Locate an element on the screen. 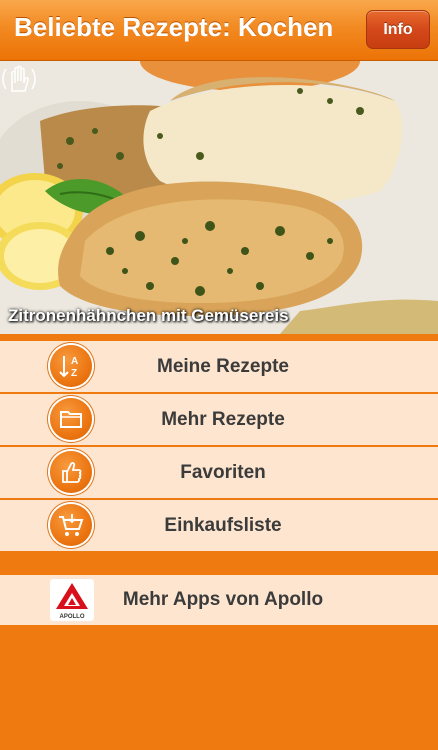 The width and height of the screenshot is (438, 750). svg-text: APOLLO is located at coordinates (72, 617).